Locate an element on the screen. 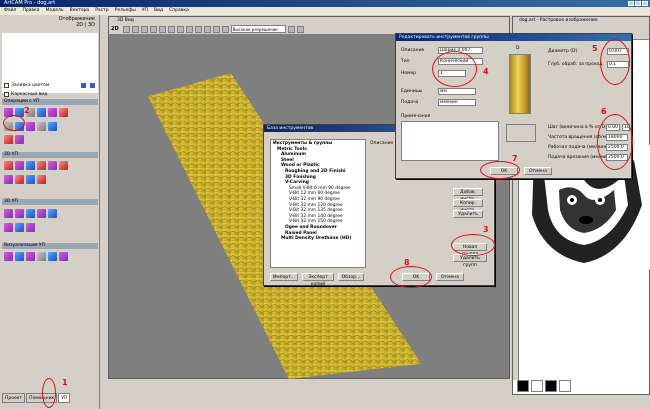  app-title-bar: ArtCAM Pro - dog.art is located at coordinates (325, 3).